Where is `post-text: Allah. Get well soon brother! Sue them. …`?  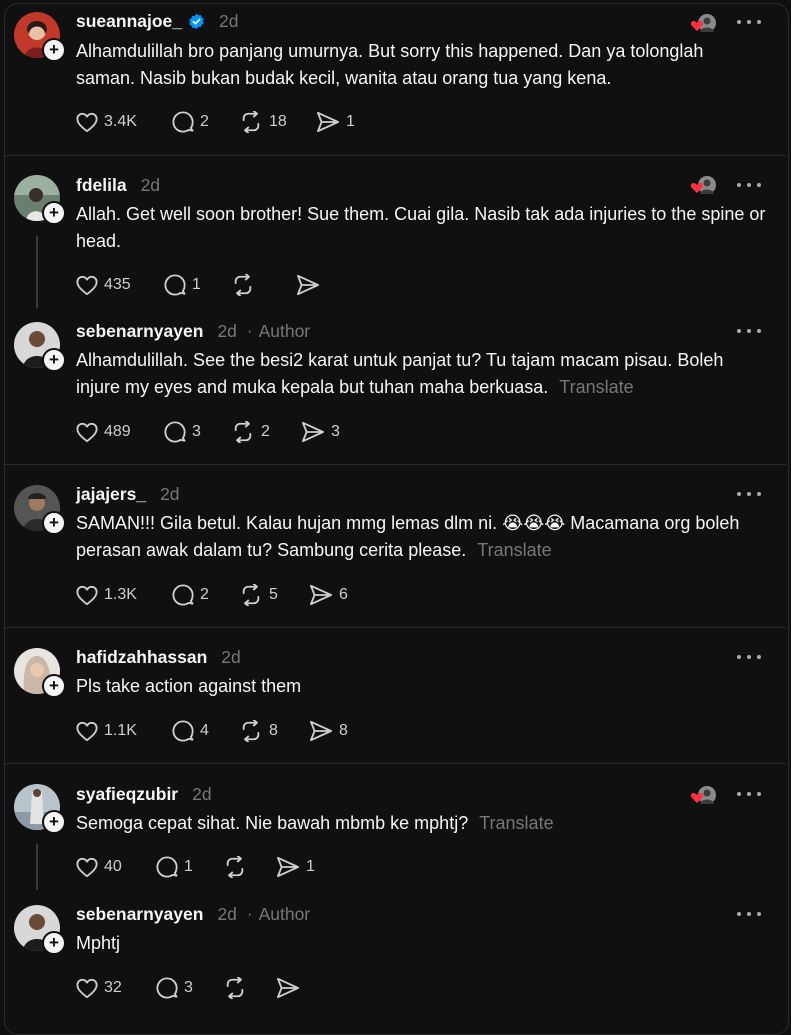 post-text: Allah. Get well soon brother! Sue them. … is located at coordinates (421, 228).